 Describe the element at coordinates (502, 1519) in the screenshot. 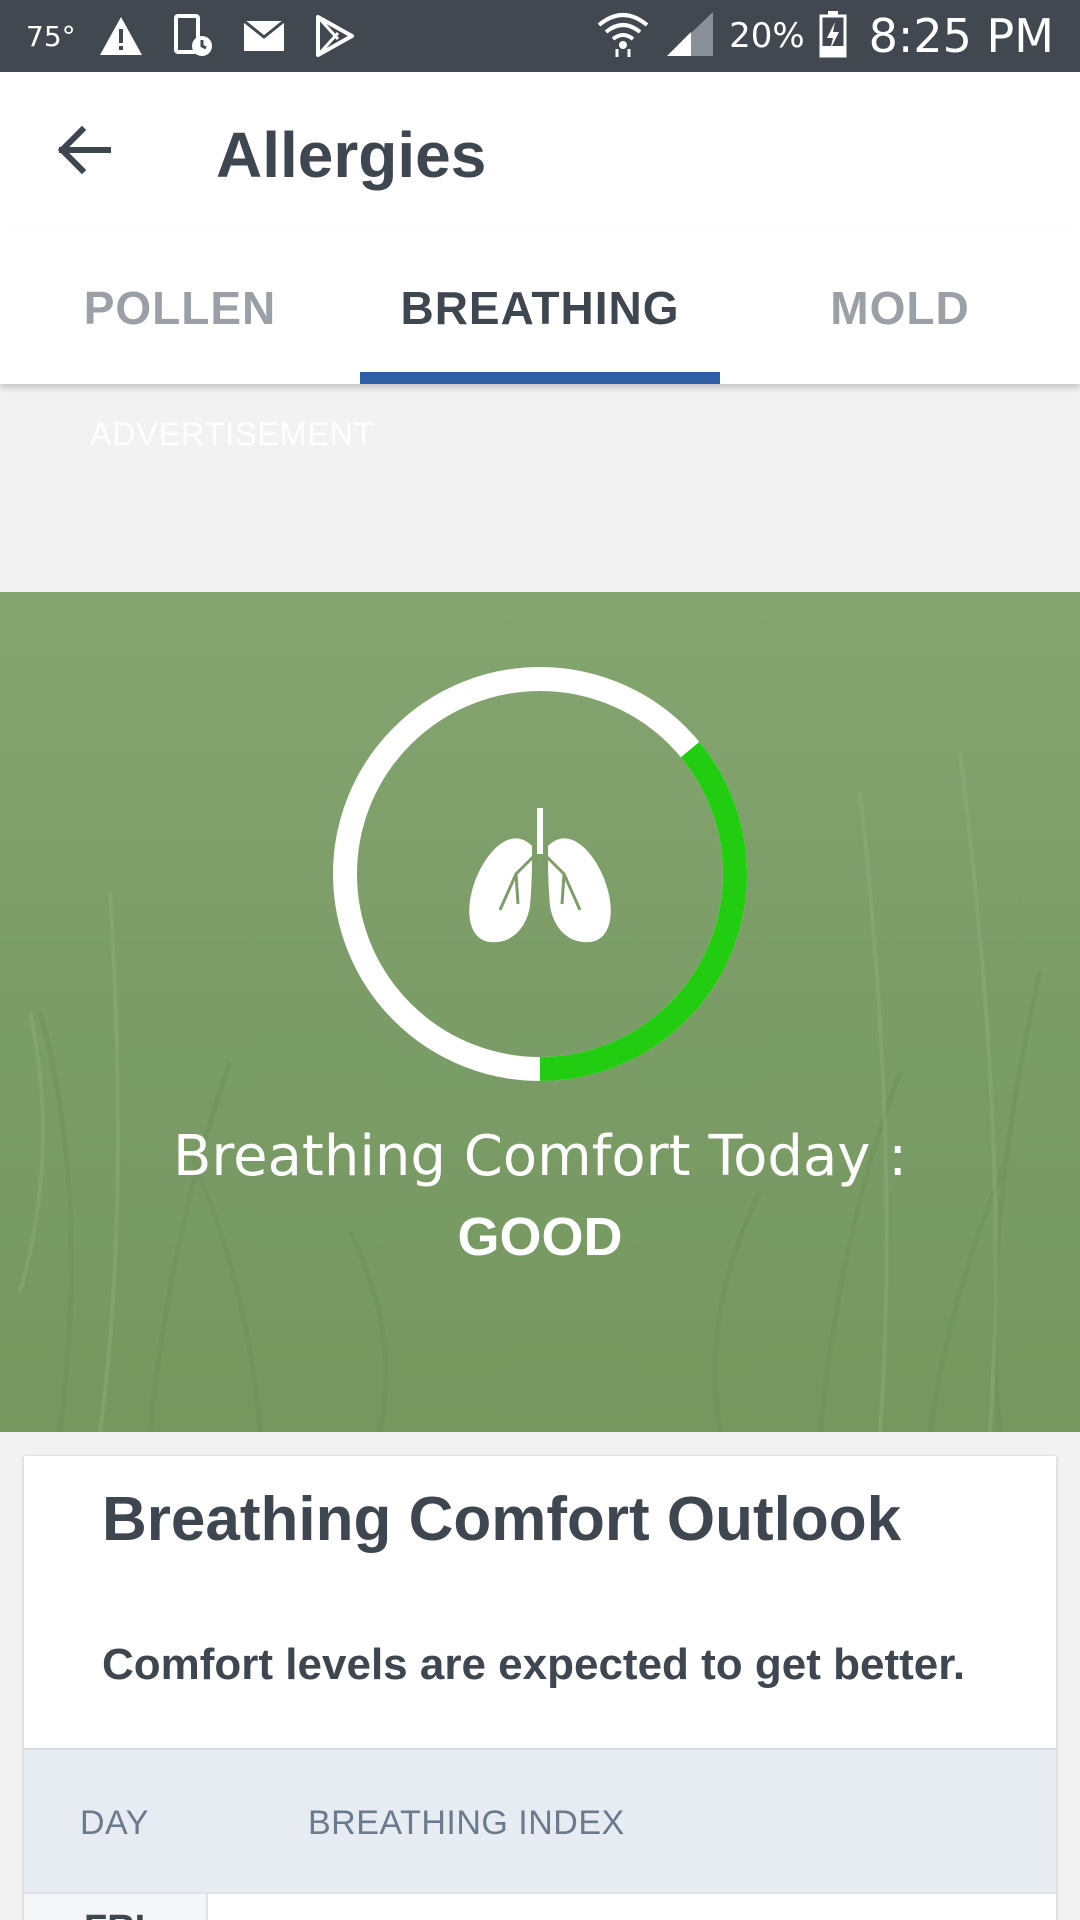

I see `outlook-title: Breathing Comfort Outlook` at that location.